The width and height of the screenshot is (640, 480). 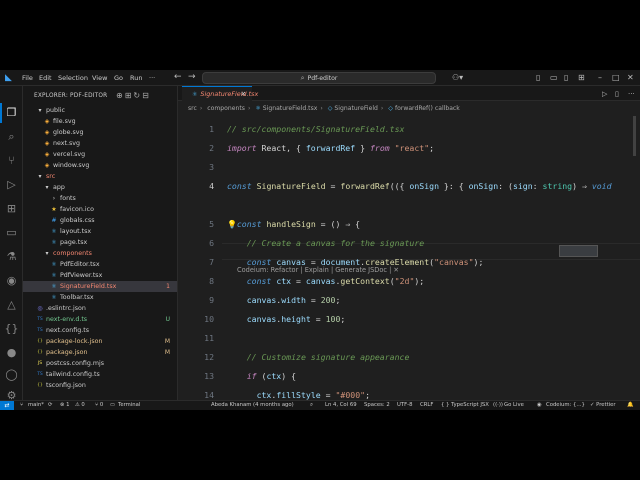 I want to click on code-line: canvas.width = 200;, so click(x=284, y=300).